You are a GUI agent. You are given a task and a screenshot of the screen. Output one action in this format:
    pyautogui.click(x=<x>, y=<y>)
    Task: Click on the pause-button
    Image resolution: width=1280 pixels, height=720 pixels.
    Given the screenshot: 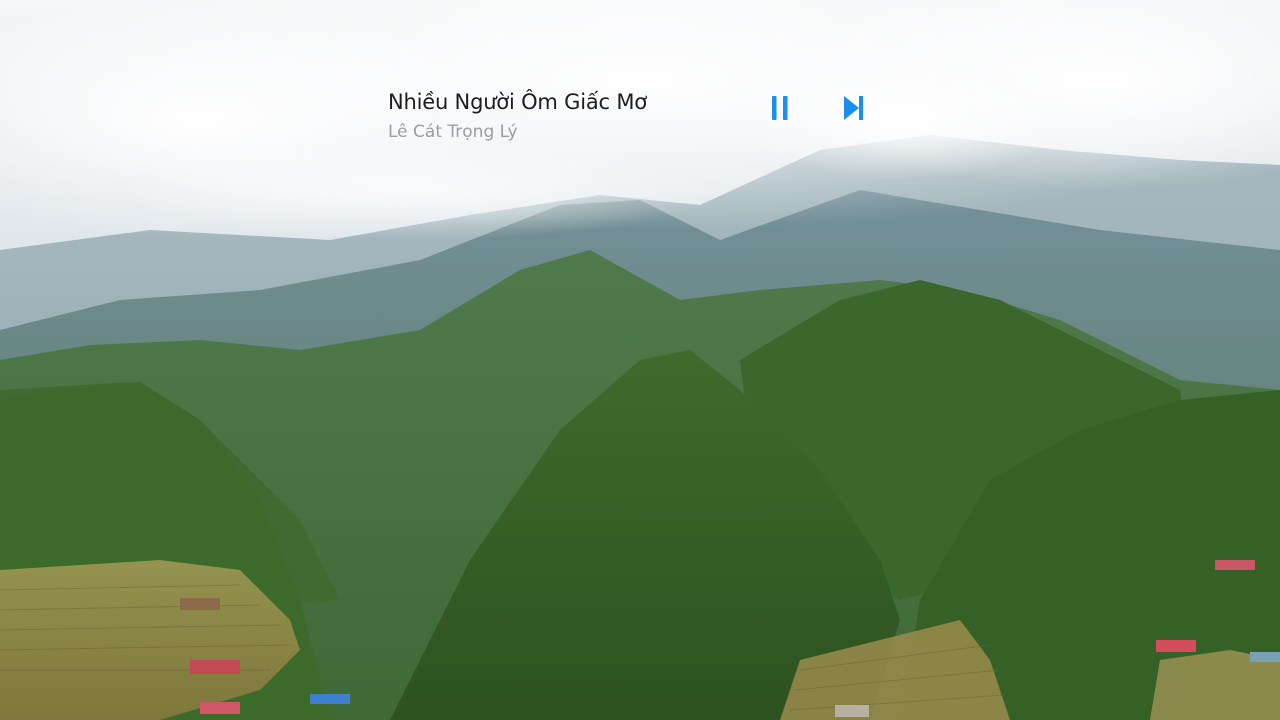 What is the action you would take?
    pyautogui.click(x=780, y=108)
    